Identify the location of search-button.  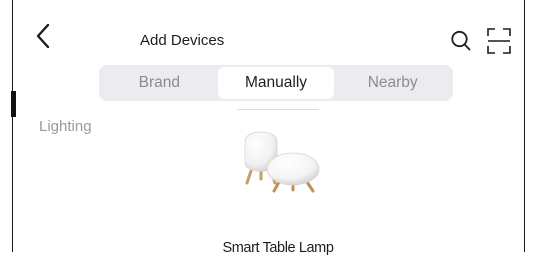
(461, 41).